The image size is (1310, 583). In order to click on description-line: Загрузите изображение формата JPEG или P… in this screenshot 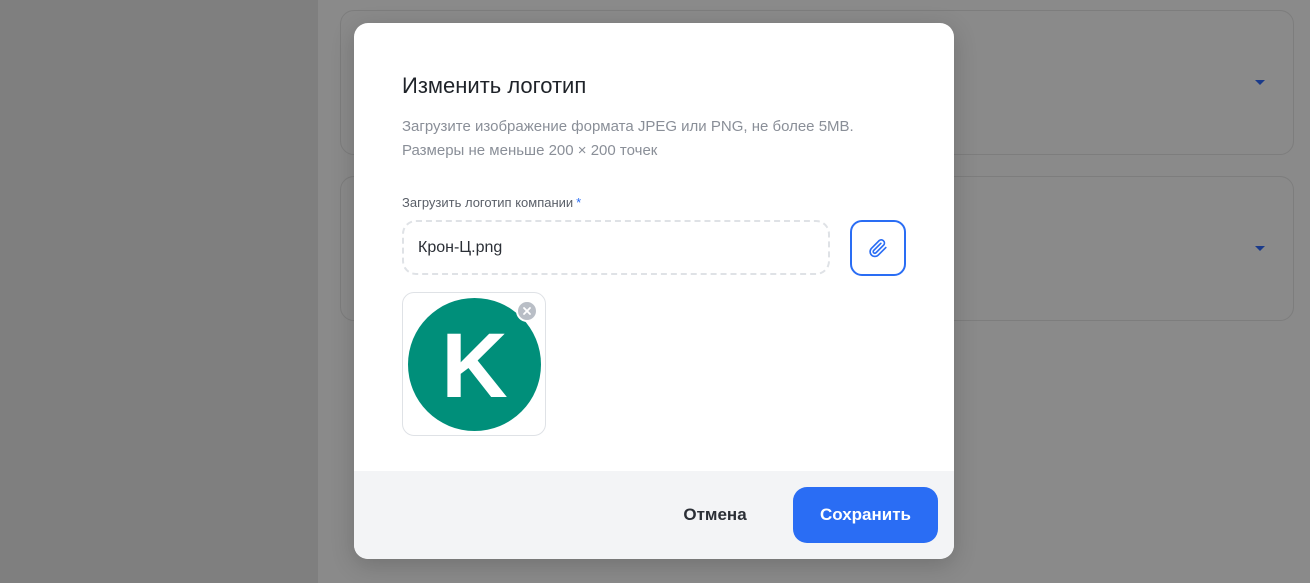, I will do `click(628, 126)`.